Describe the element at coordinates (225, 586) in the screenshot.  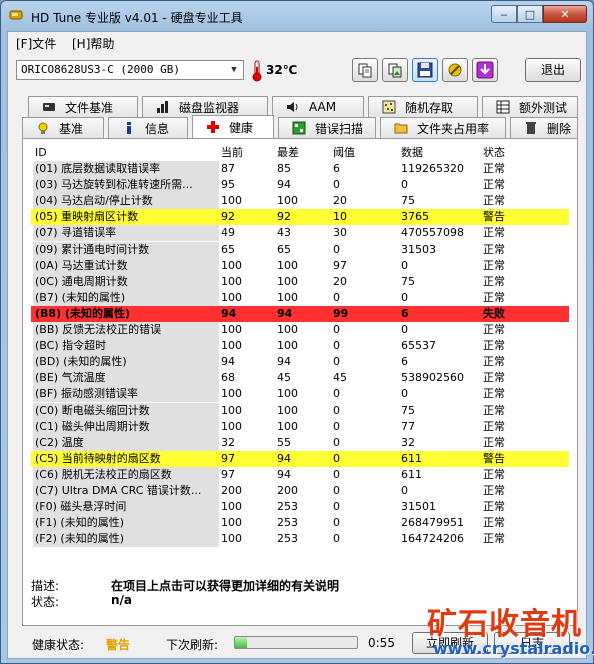
I see `description-value: 在项目上点击可以获得更加详细的有关说明` at that location.